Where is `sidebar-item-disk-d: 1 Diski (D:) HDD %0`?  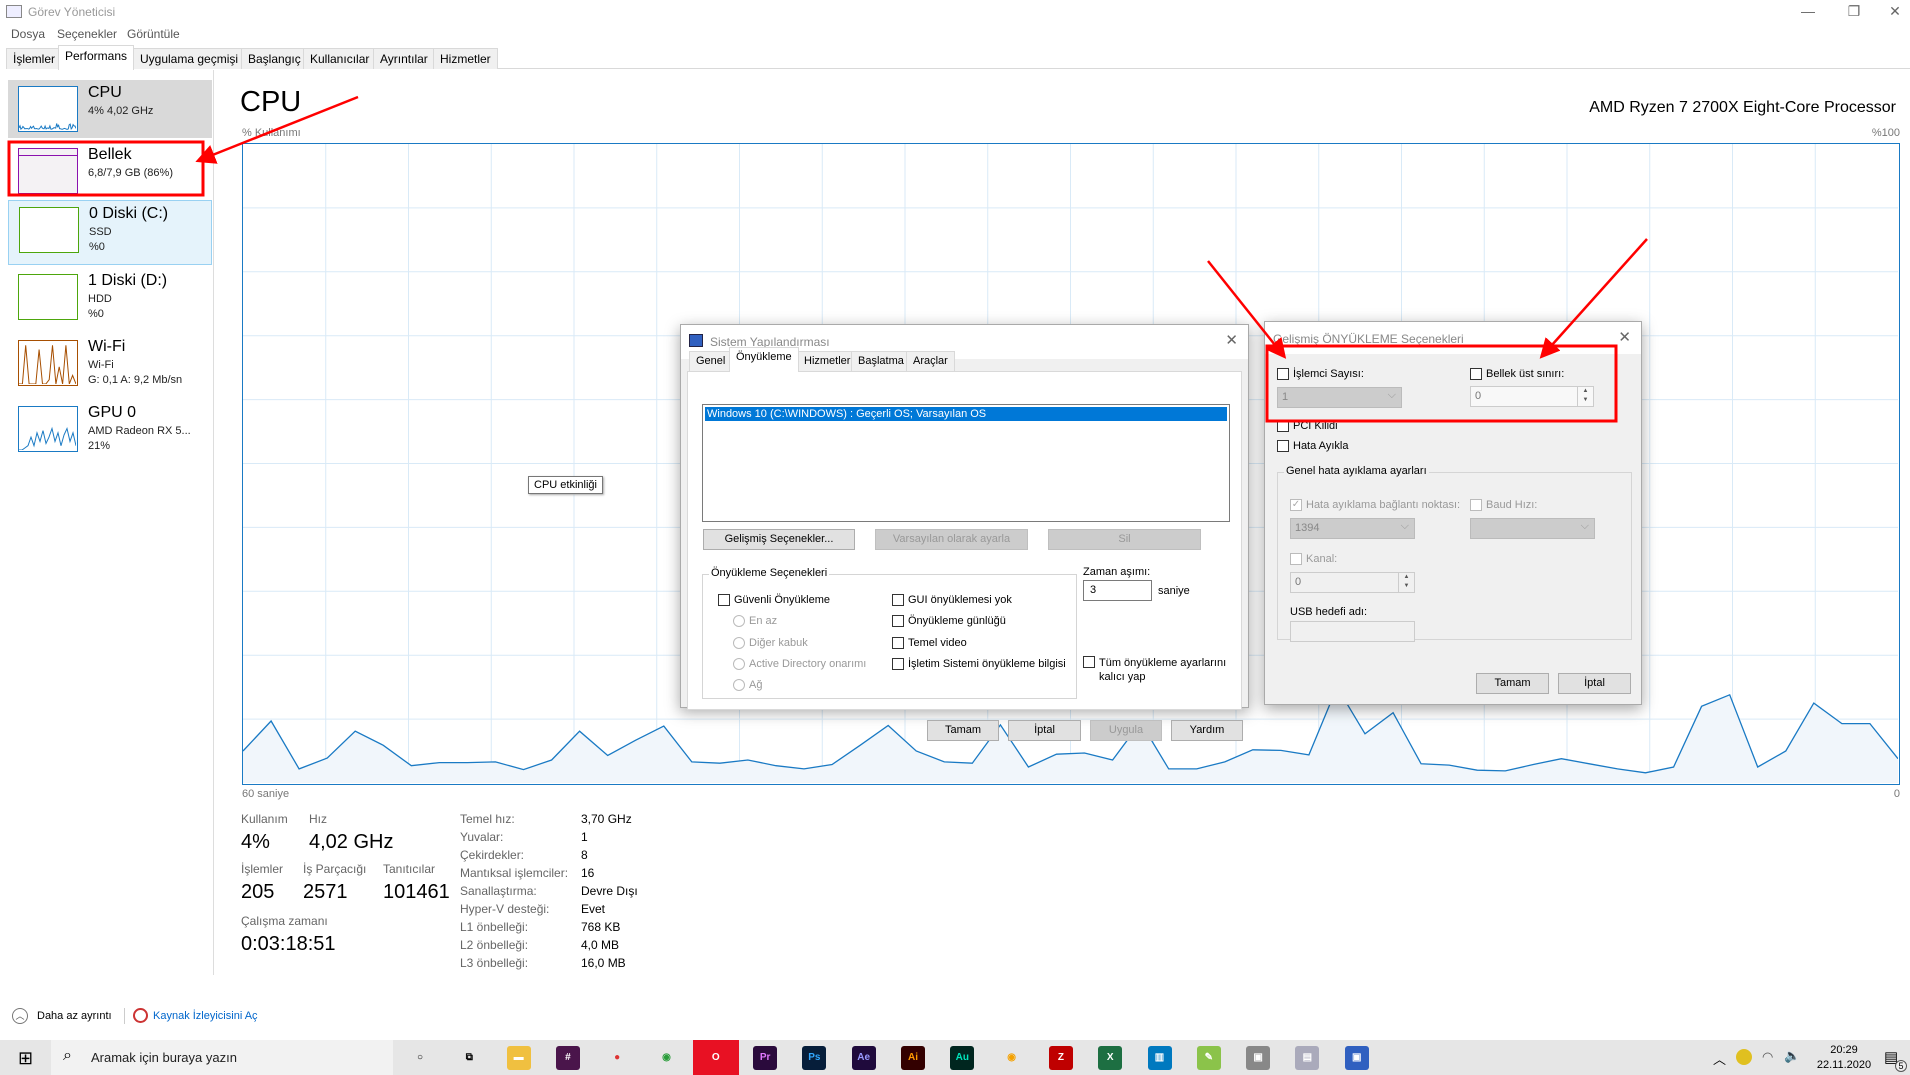 sidebar-item-disk-d: 1 Diski (D:) HDD %0 is located at coordinates (110, 299).